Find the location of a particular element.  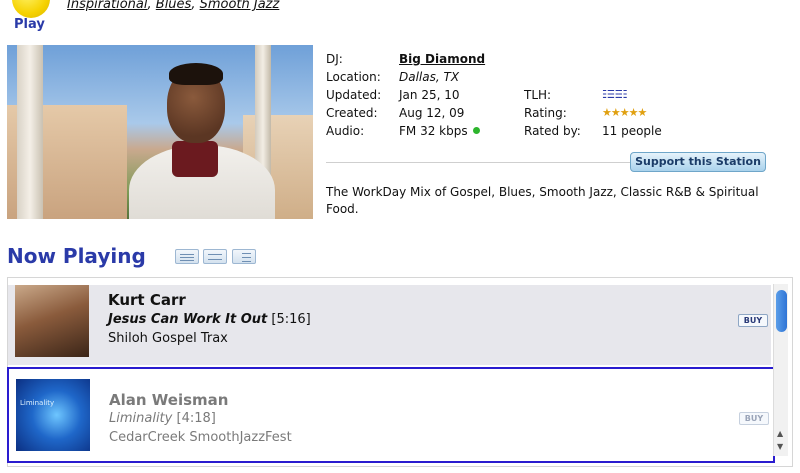

rating-stars-icon: ★★★★★ is located at coordinates (624, 112).